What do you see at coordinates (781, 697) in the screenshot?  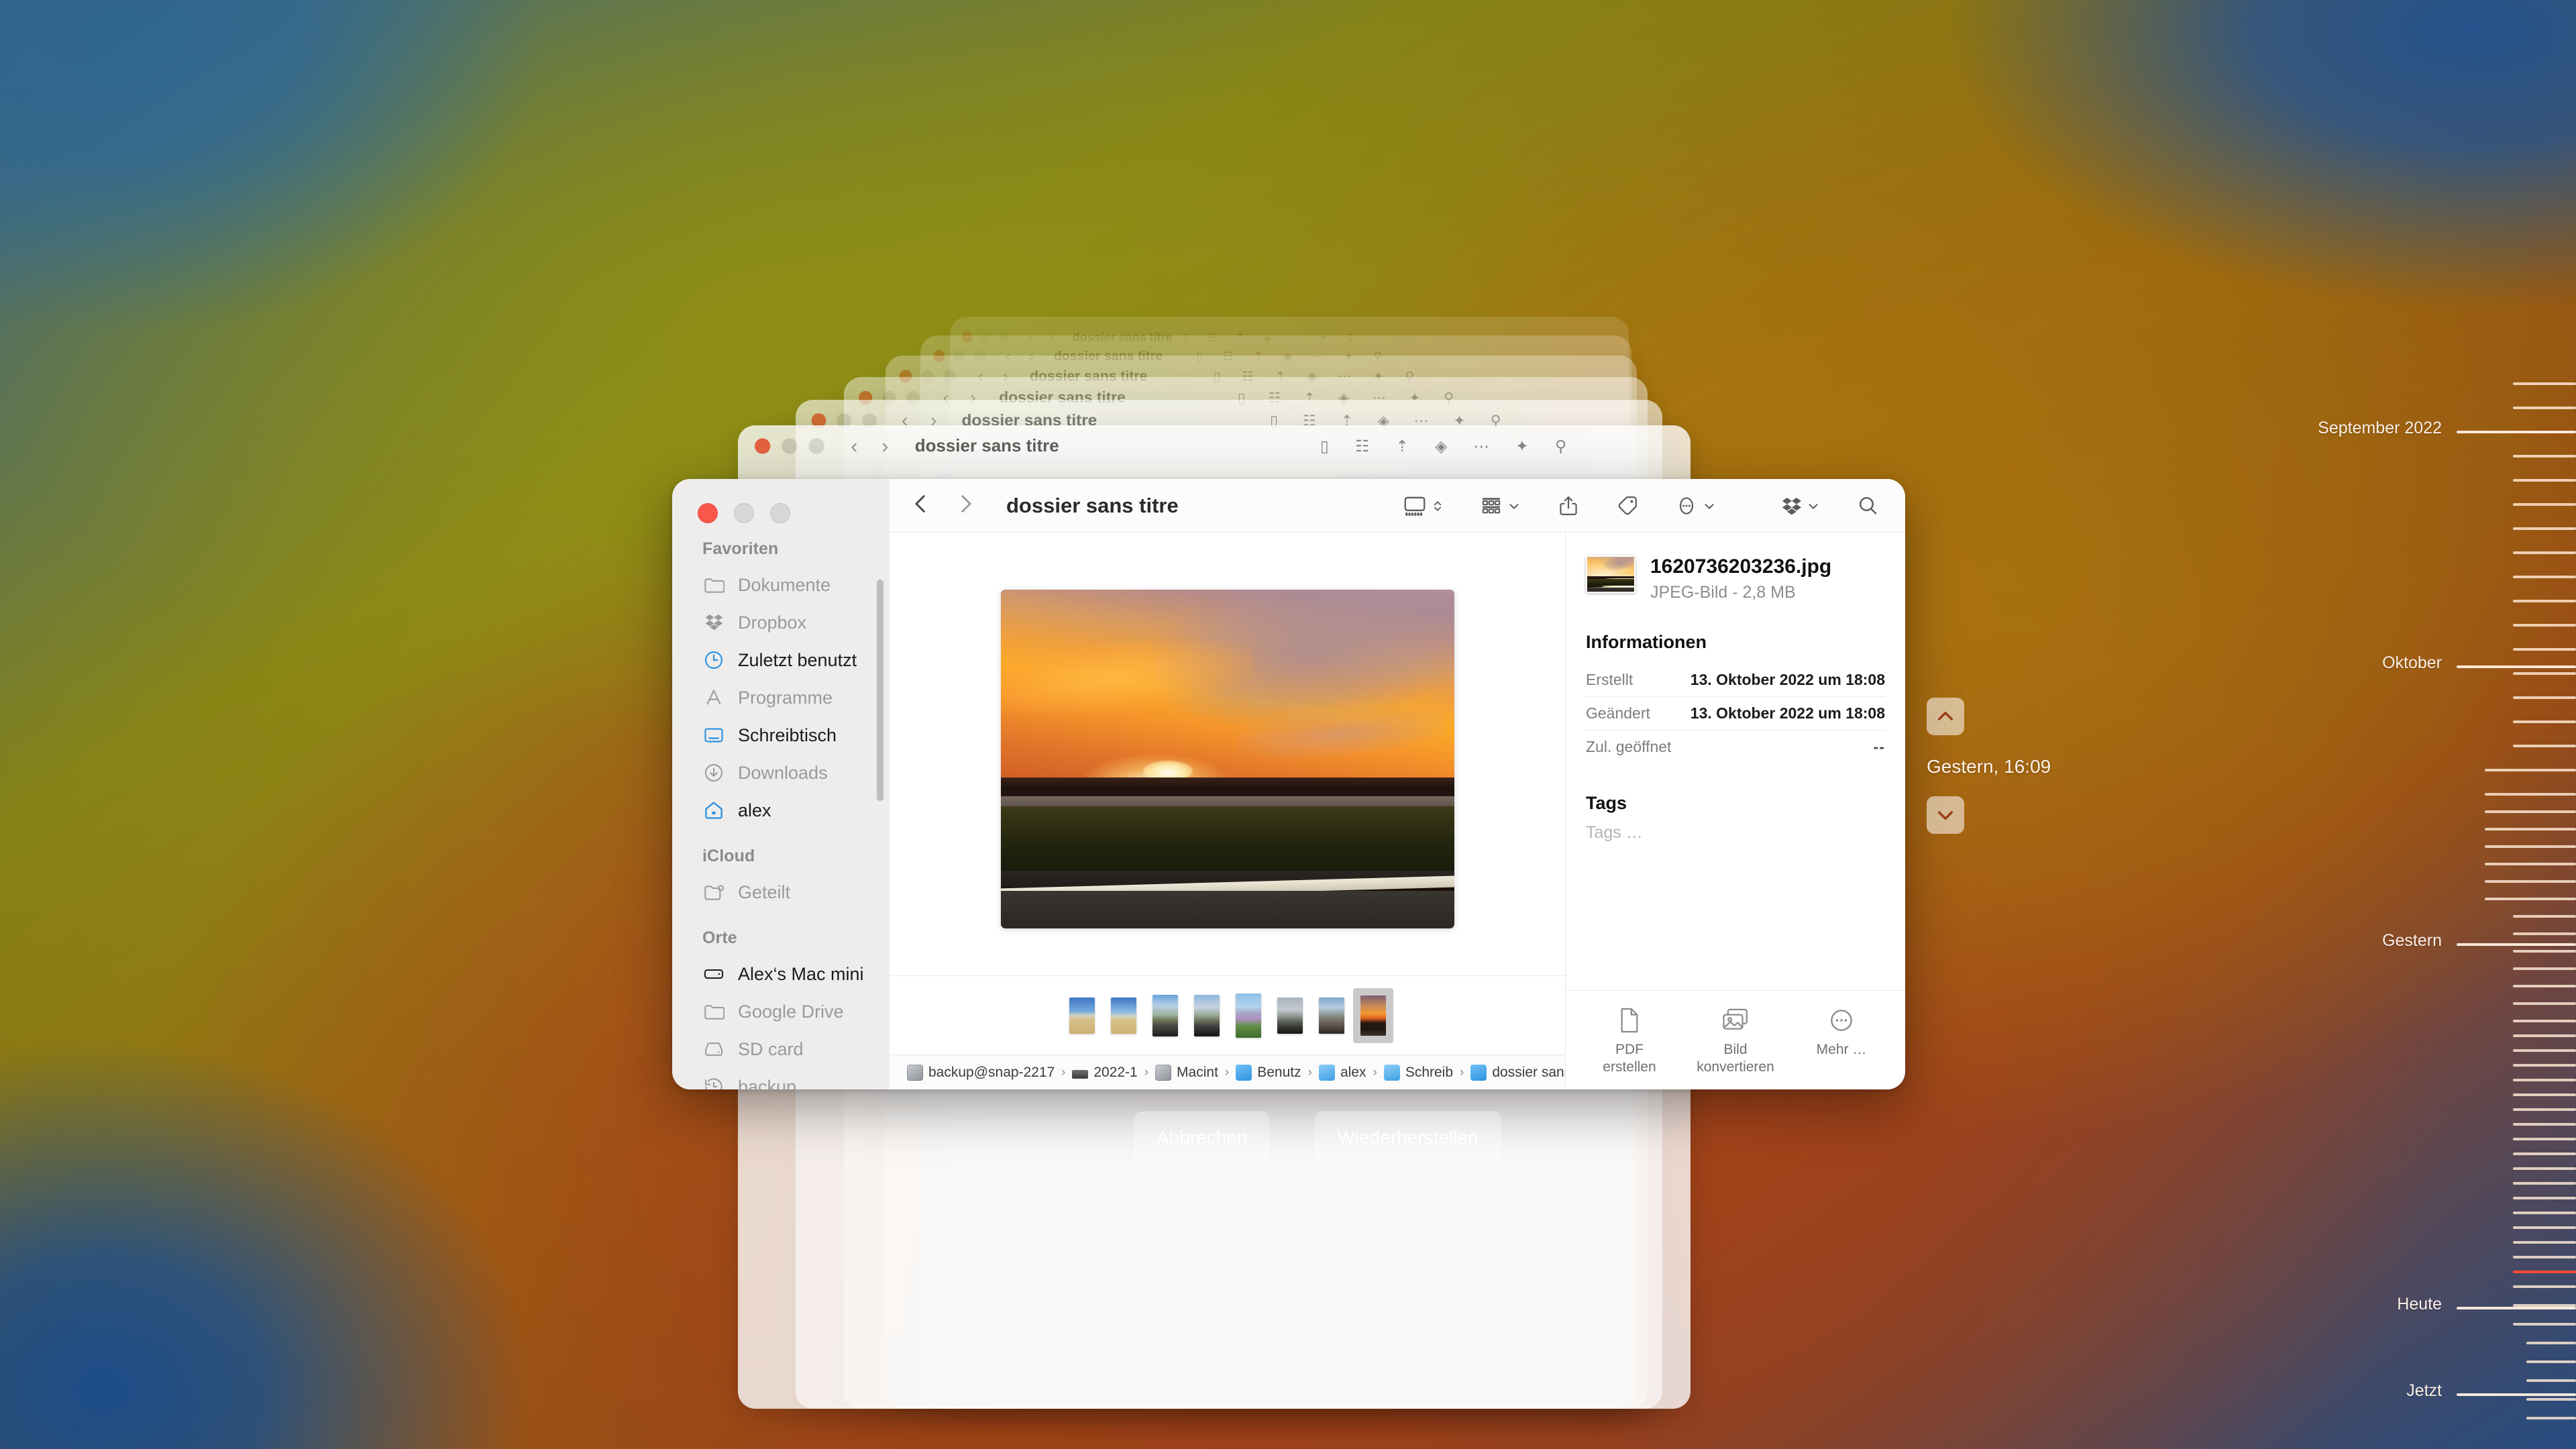 I see `sidebar-item-programme: Programme` at bounding box center [781, 697].